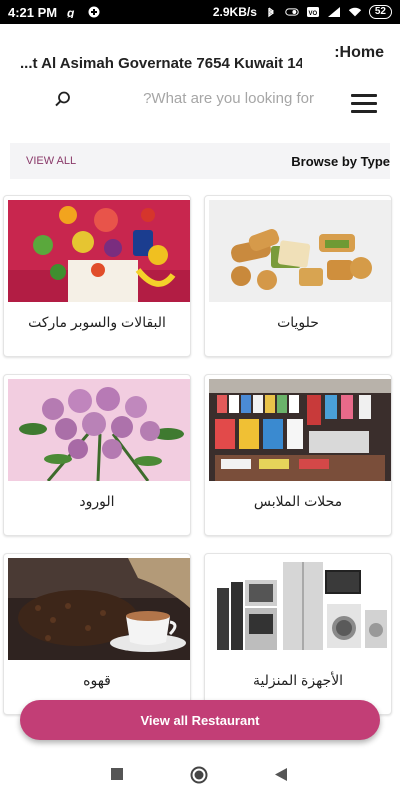  Describe the element at coordinates (364, 104) in the screenshot. I see `hamburger-menu-icon` at that location.